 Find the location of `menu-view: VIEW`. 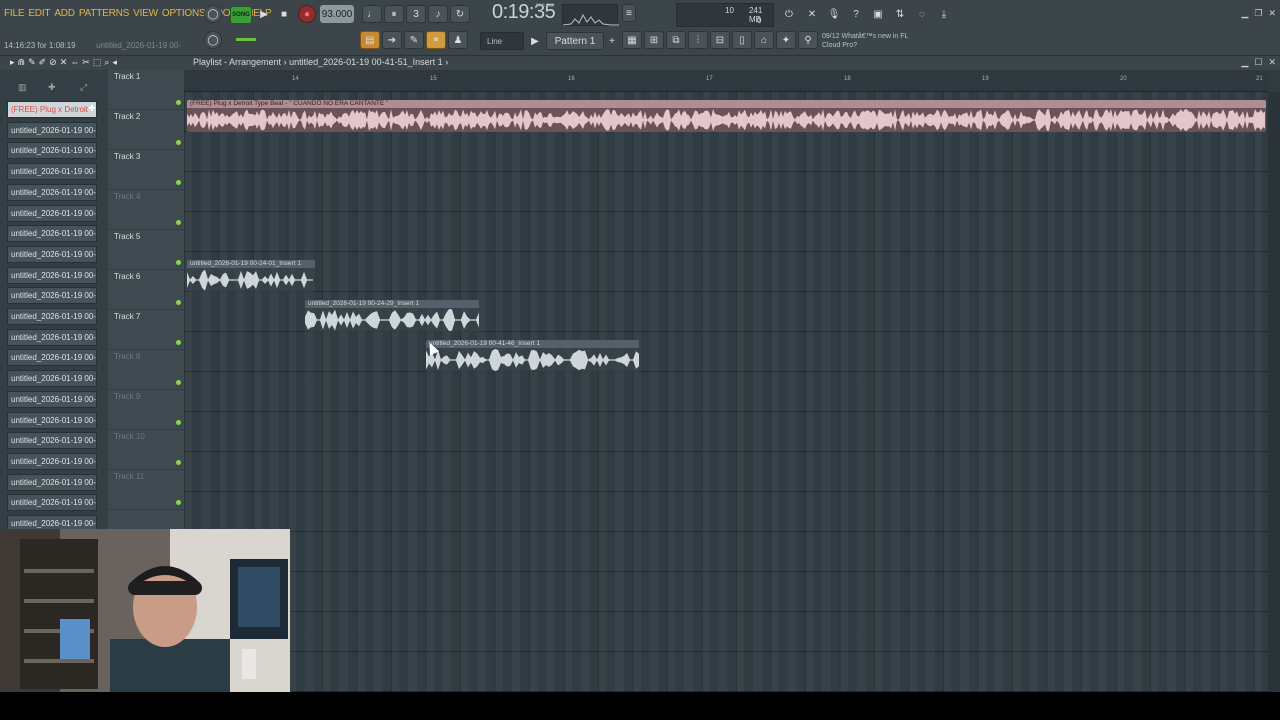

menu-view: VIEW is located at coordinates (145, 13).